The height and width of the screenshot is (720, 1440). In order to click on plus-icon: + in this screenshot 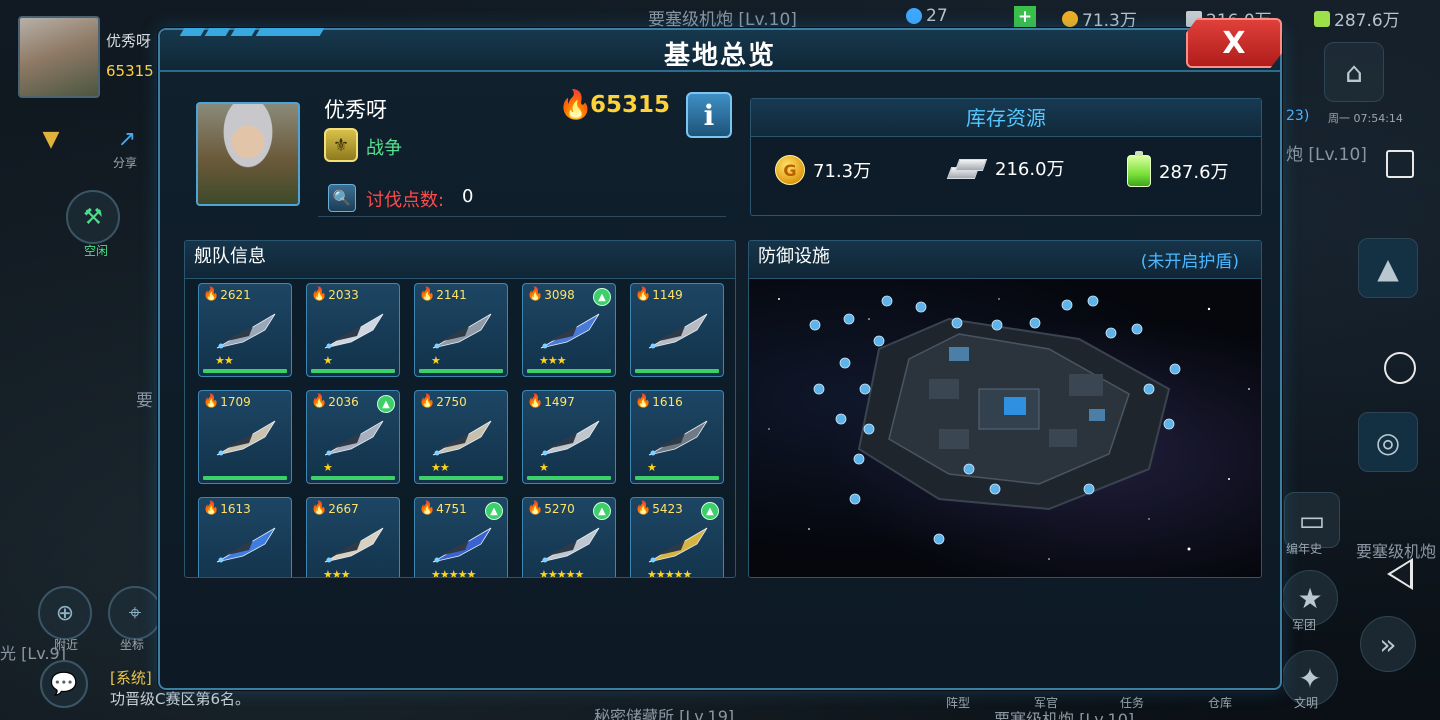, I will do `click(1025, 17)`.